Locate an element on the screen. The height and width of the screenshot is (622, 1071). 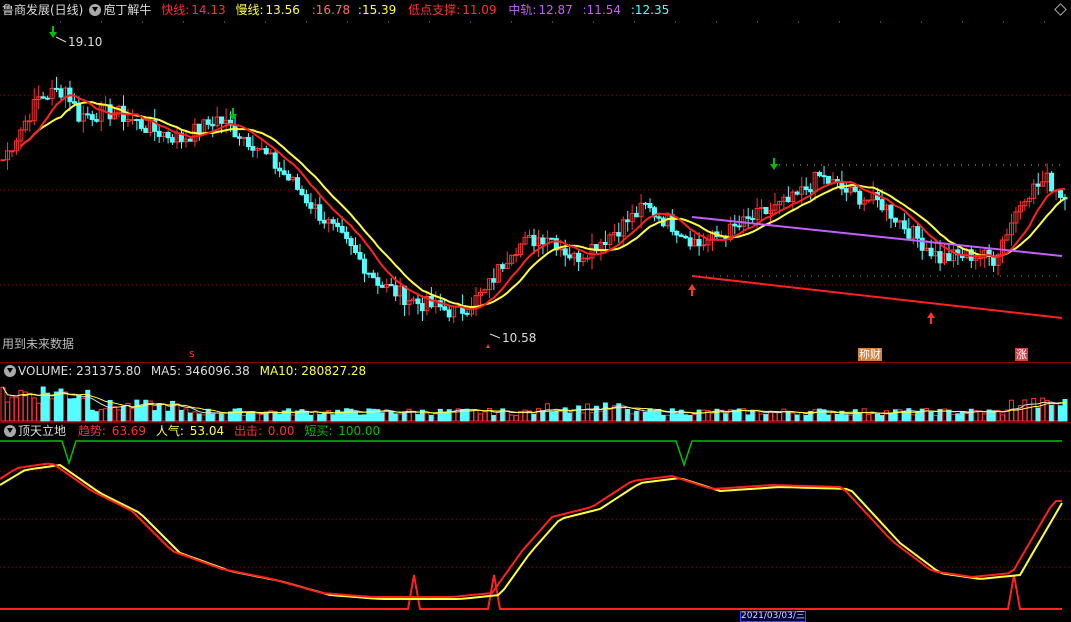
volume-dropdown-icon is located at coordinates (10, 371).